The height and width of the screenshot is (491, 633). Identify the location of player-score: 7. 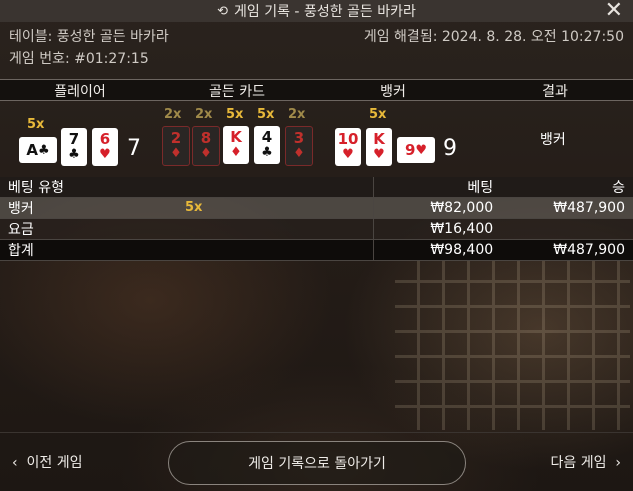
(134, 148).